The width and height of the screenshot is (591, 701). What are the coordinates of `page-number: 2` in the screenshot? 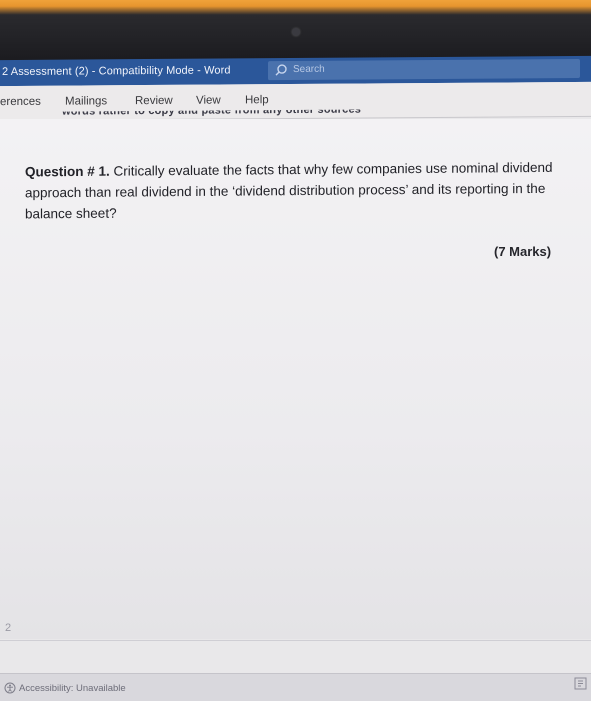 It's located at (8, 628).